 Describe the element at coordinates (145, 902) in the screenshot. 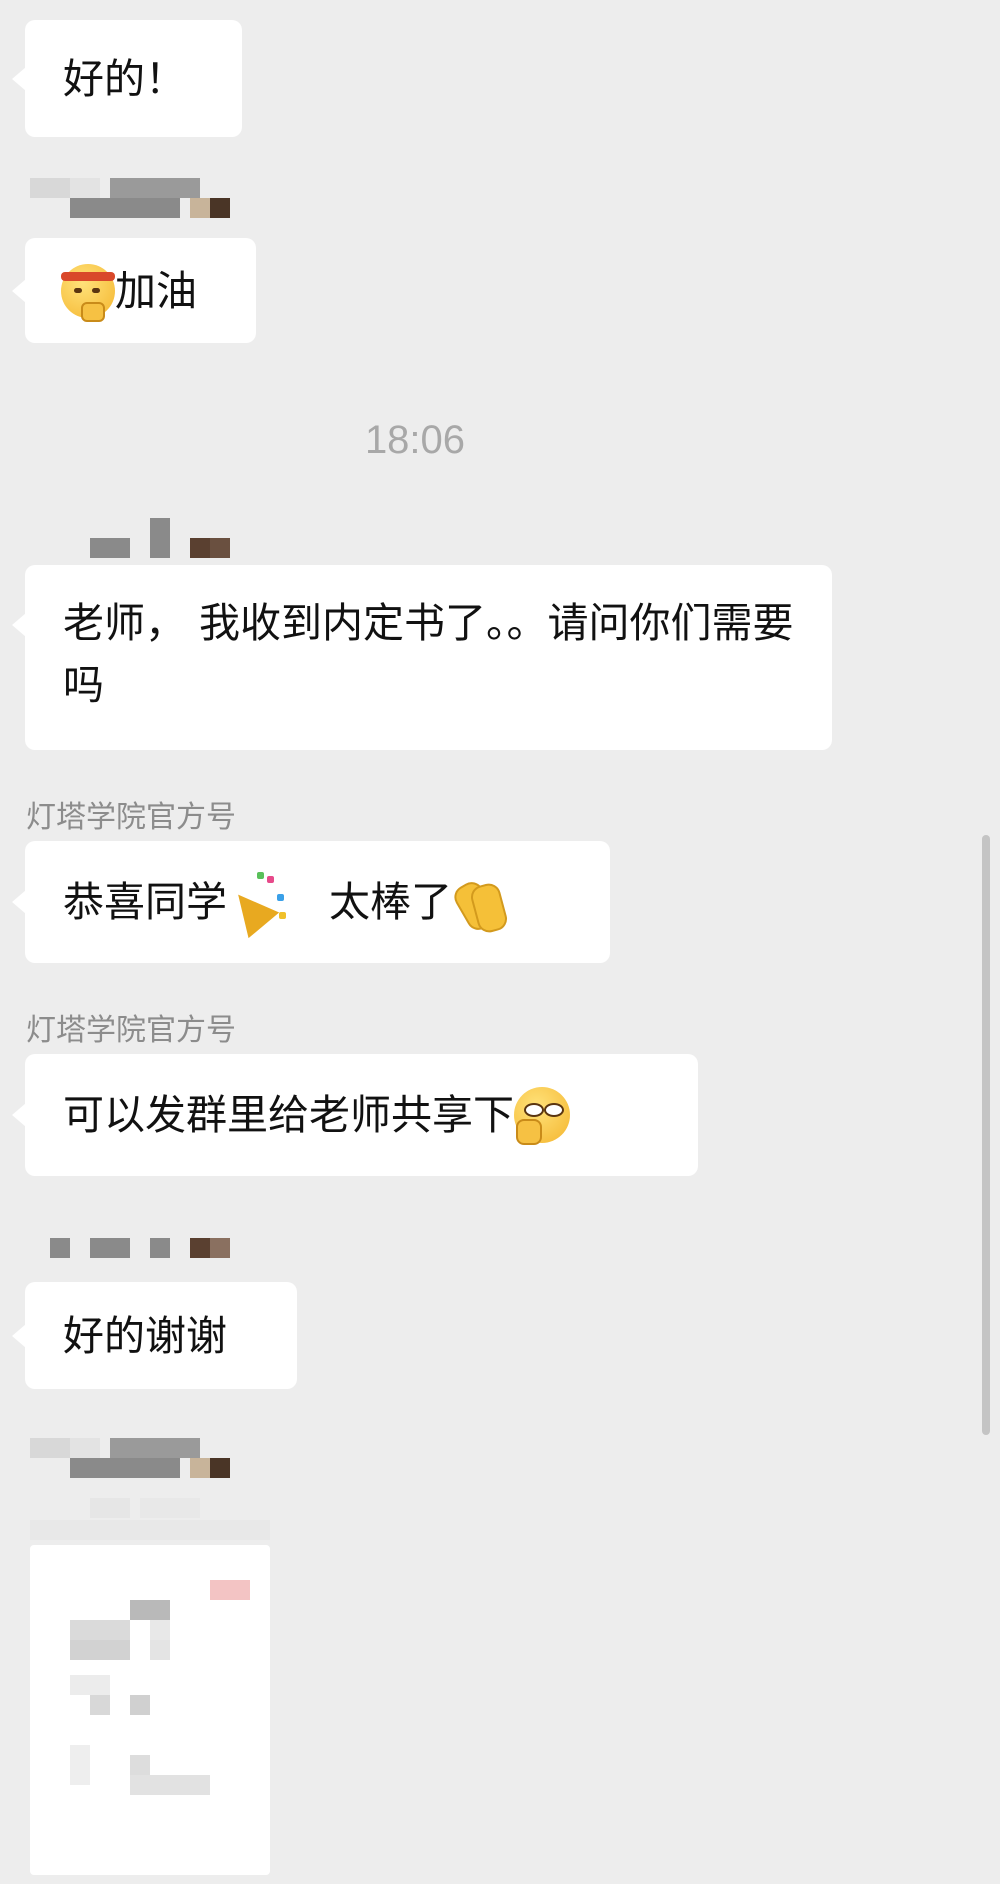

I see `message-text: 恭喜同学` at that location.